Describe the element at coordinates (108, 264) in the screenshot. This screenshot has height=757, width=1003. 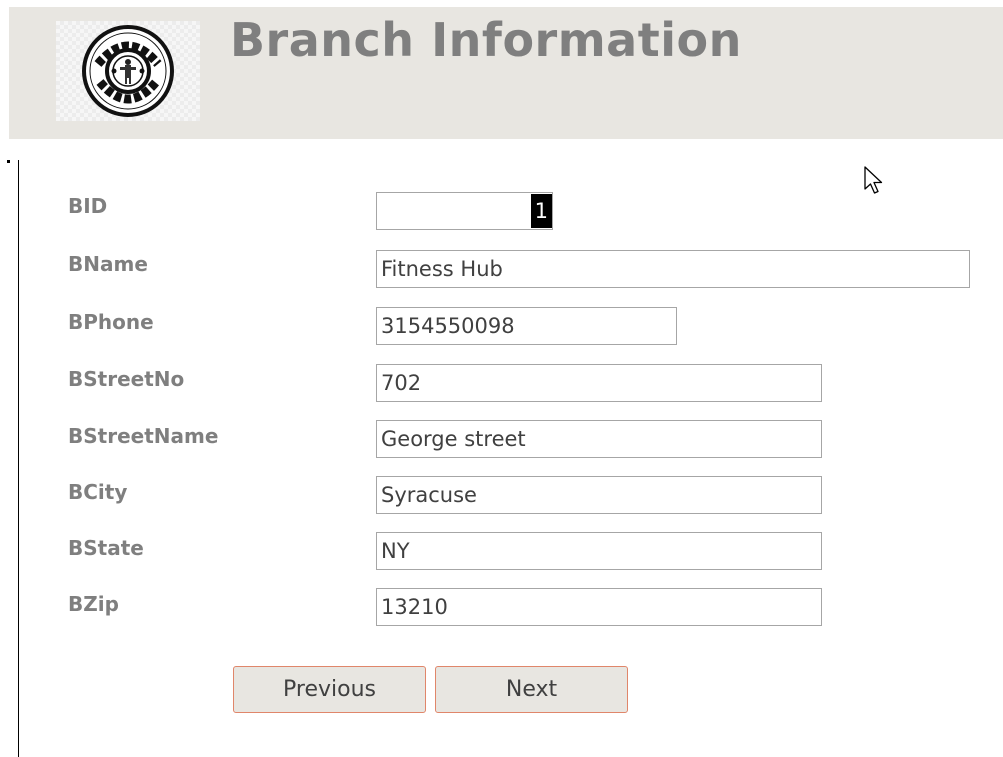
I see `bname-label: BName` at that location.